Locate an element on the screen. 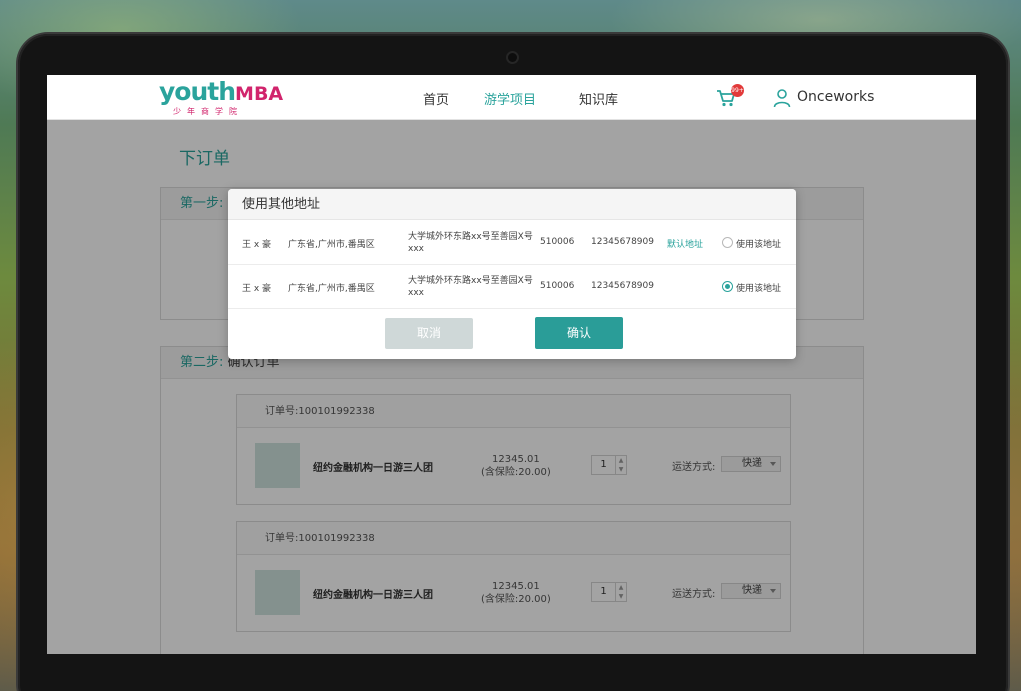  cancel-button: 取消 is located at coordinates (429, 333).